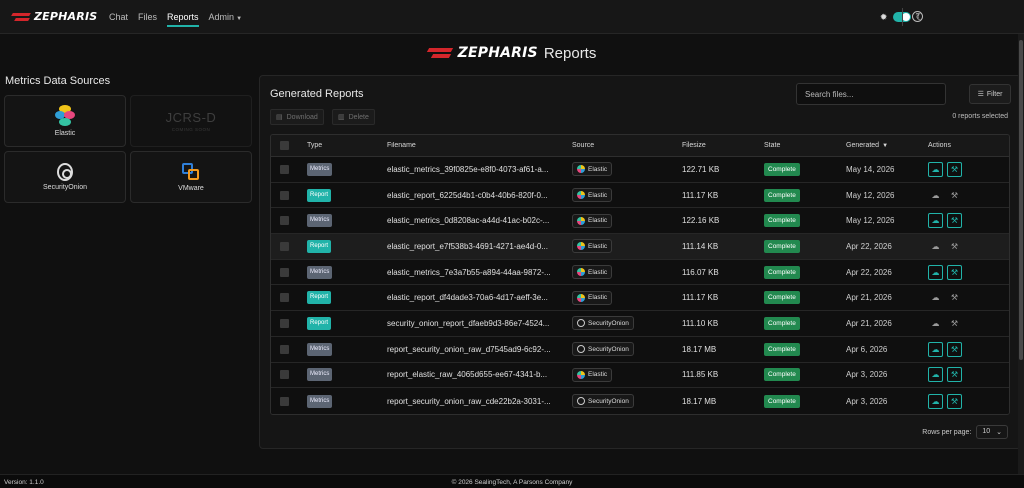 Image resolution: width=1024 pixels, height=488 pixels. Describe the element at coordinates (917, 16) in the screenshot. I see `help-icon: ?` at that location.